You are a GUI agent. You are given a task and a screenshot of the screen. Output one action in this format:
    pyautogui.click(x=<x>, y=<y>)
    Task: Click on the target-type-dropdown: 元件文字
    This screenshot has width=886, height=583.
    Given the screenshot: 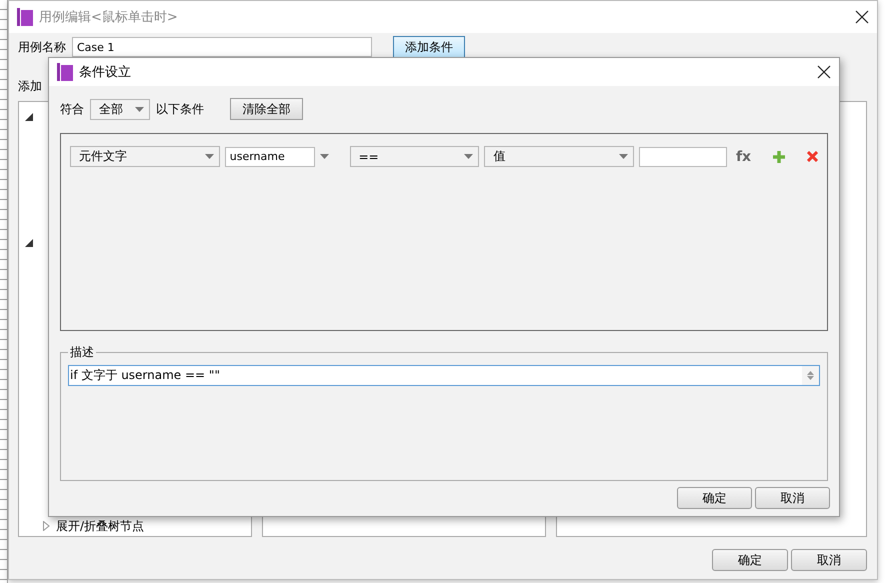 What is the action you would take?
    pyautogui.click(x=145, y=156)
    